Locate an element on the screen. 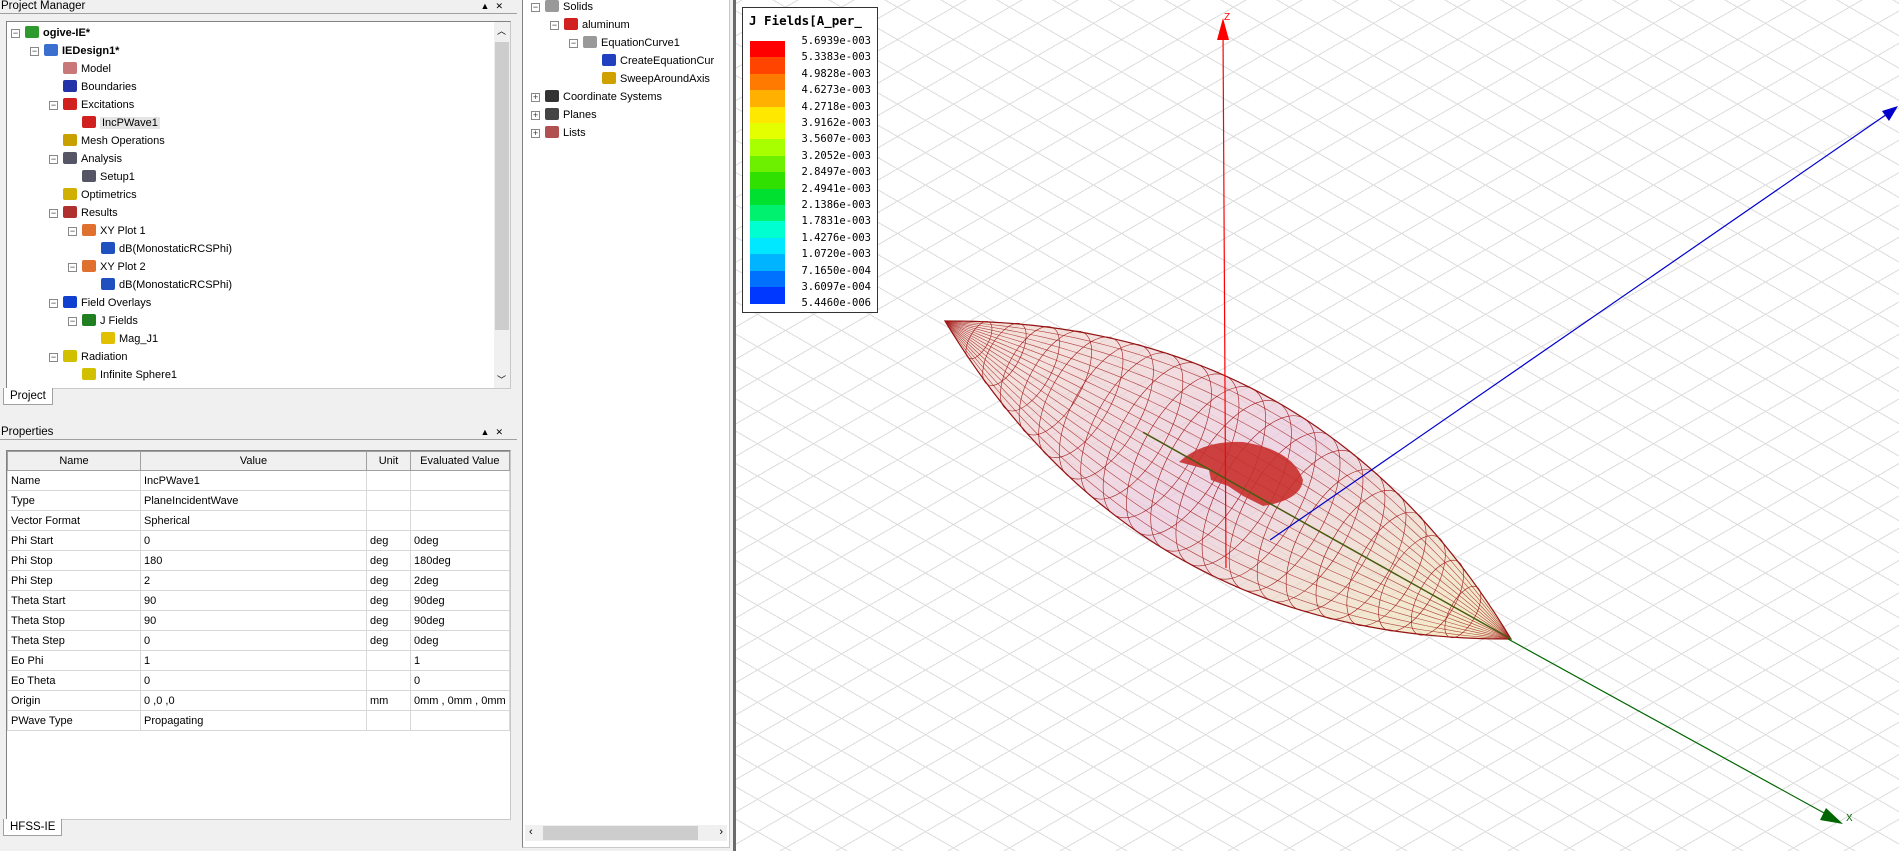 This screenshot has height=851, width=1899. legend-title: J Fields[A_per_ is located at coordinates (805, 20).